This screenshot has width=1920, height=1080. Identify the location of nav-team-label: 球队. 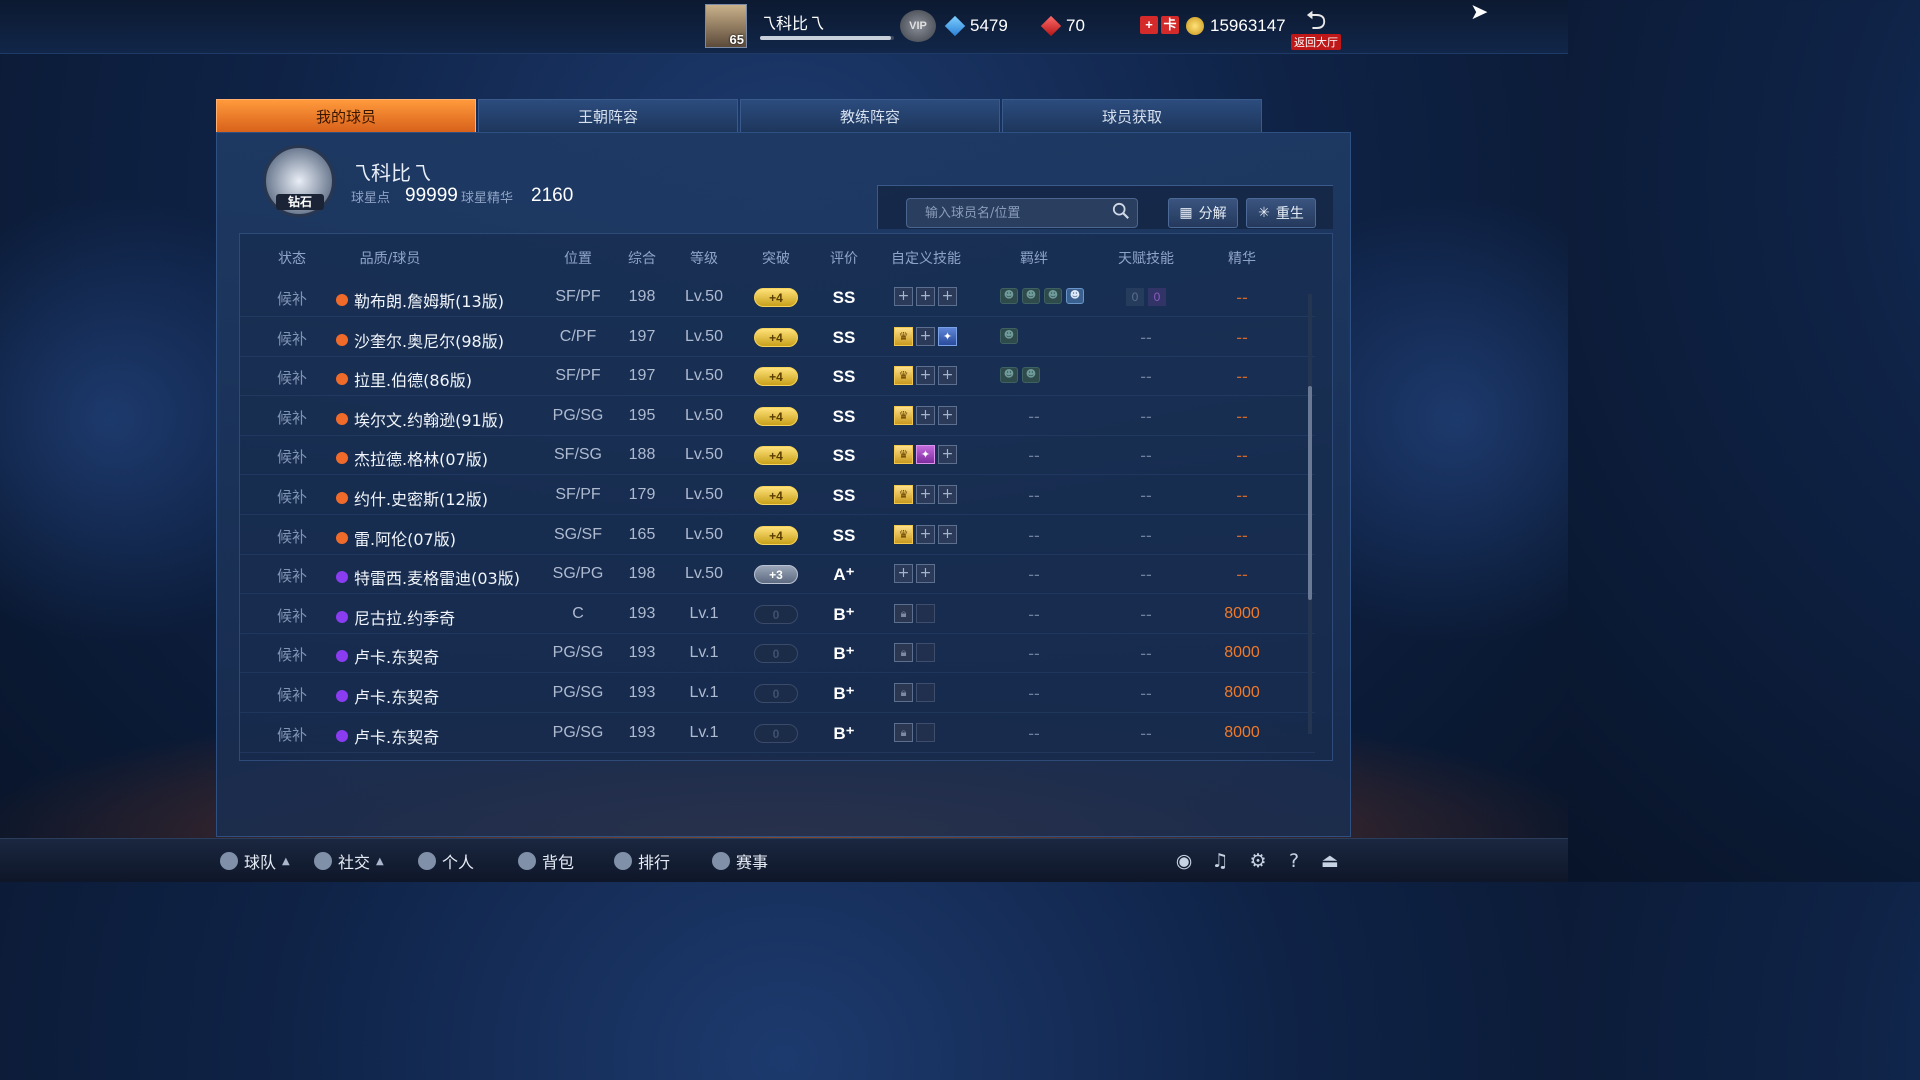
(260, 862).